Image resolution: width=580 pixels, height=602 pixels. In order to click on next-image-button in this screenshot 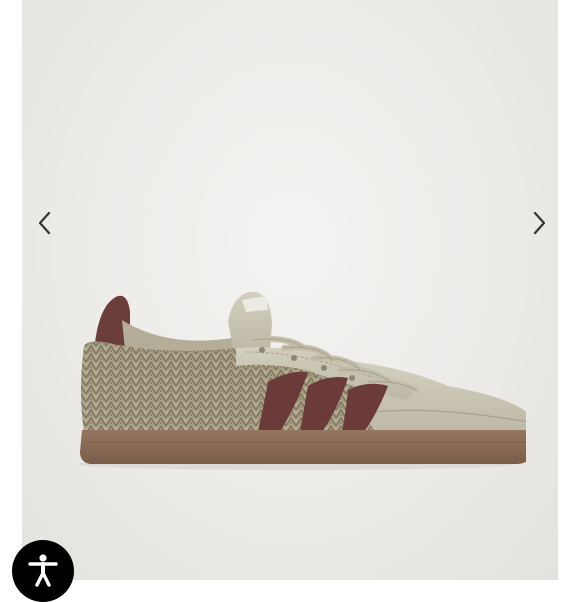, I will do `click(539, 223)`.